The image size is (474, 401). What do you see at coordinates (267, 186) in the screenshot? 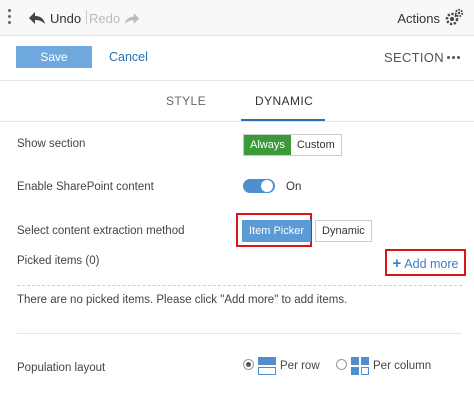
I see `switch-knob` at bounding box center [267, 186].